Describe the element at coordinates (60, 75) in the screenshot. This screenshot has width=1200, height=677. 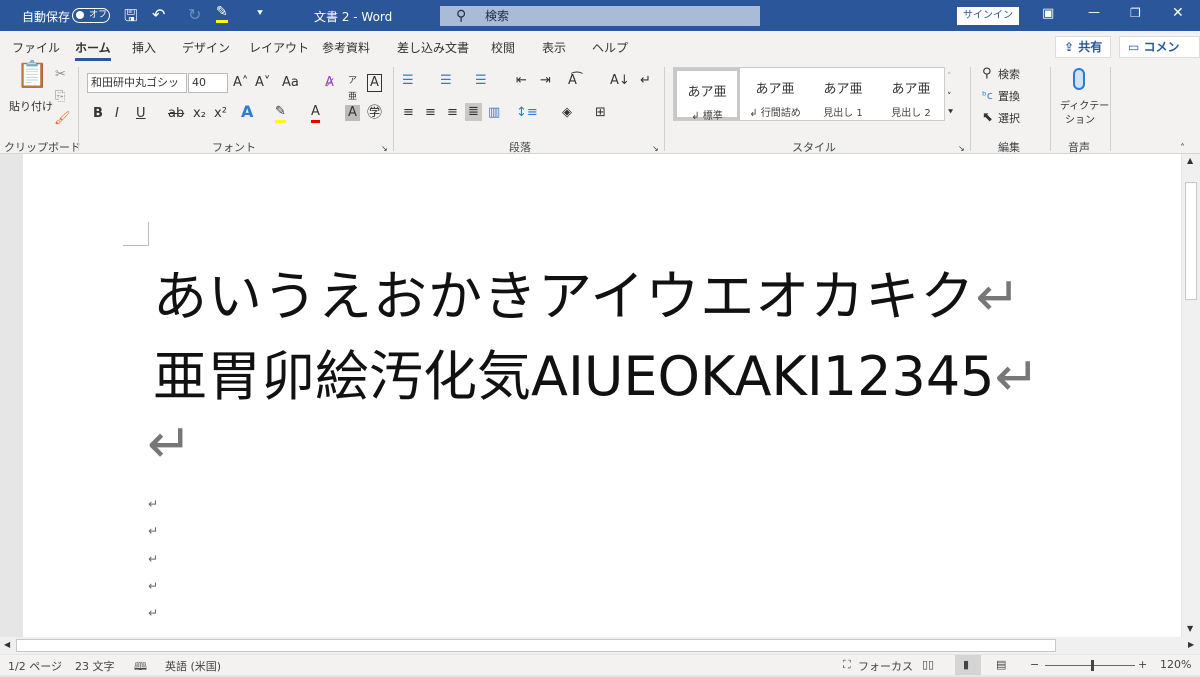
I see `cut-icon: ✂` at that location.